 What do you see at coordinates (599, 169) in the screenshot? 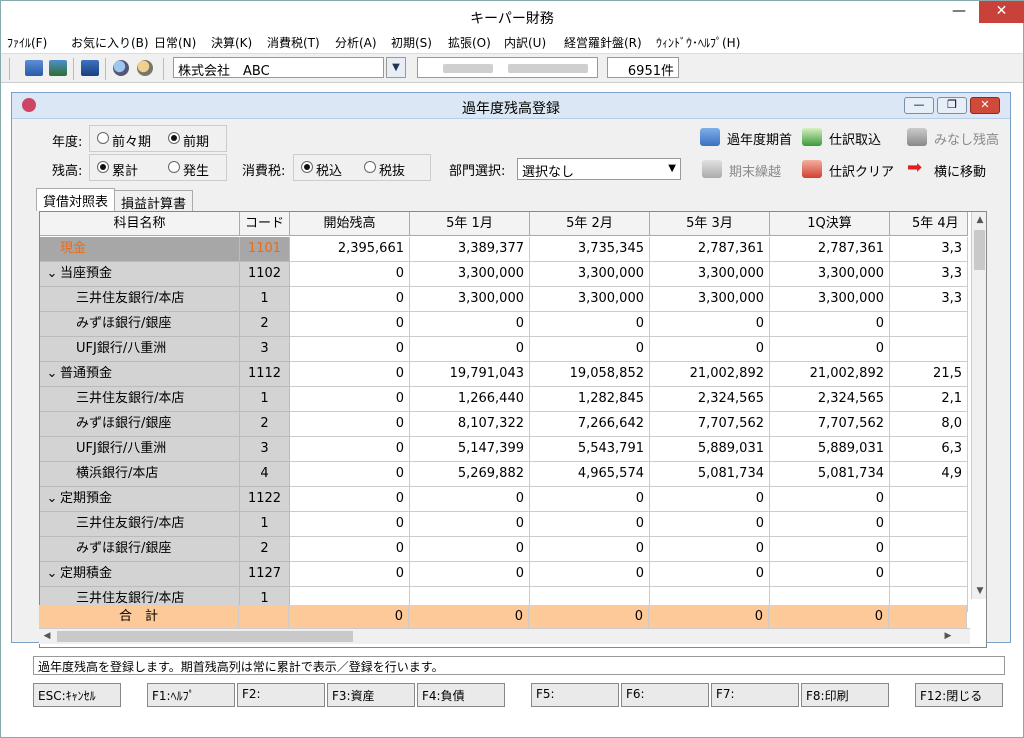
I see `dept-select: 選択なし ▼` at bounding box center [599, 169].